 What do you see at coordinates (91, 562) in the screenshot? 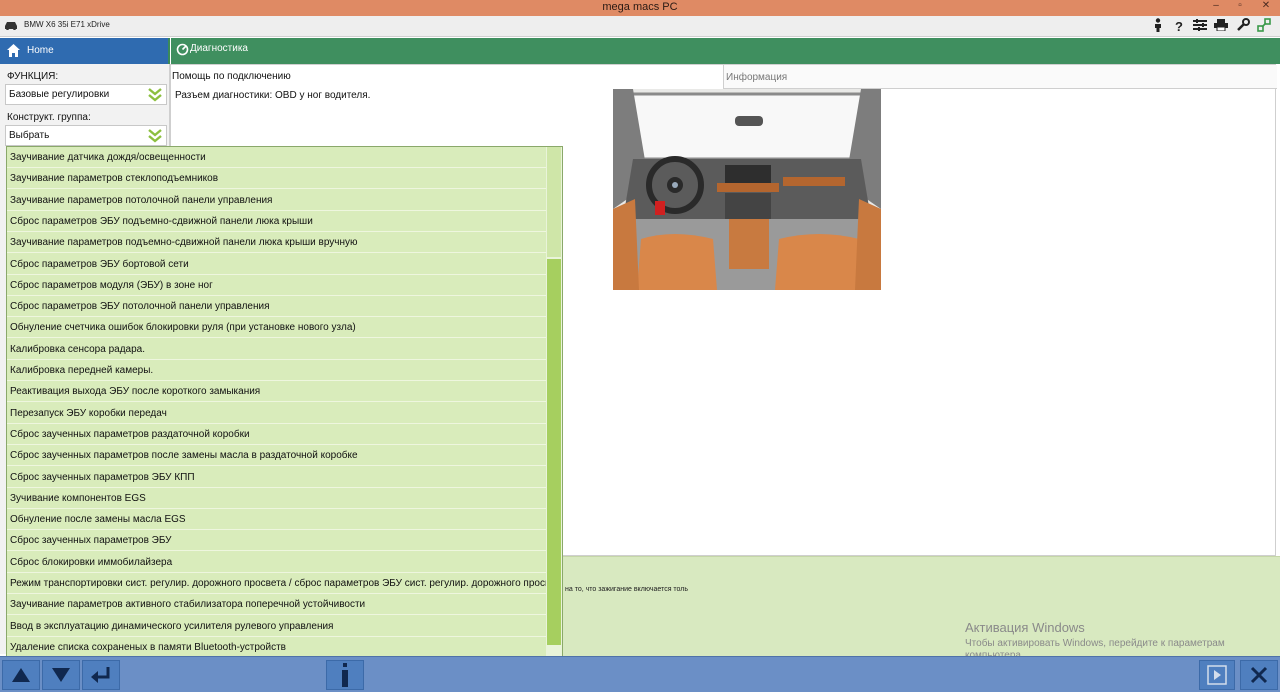
I see `list-item-label: Сброс блокировки иммобилайзера` at bounding box center [91, 562].